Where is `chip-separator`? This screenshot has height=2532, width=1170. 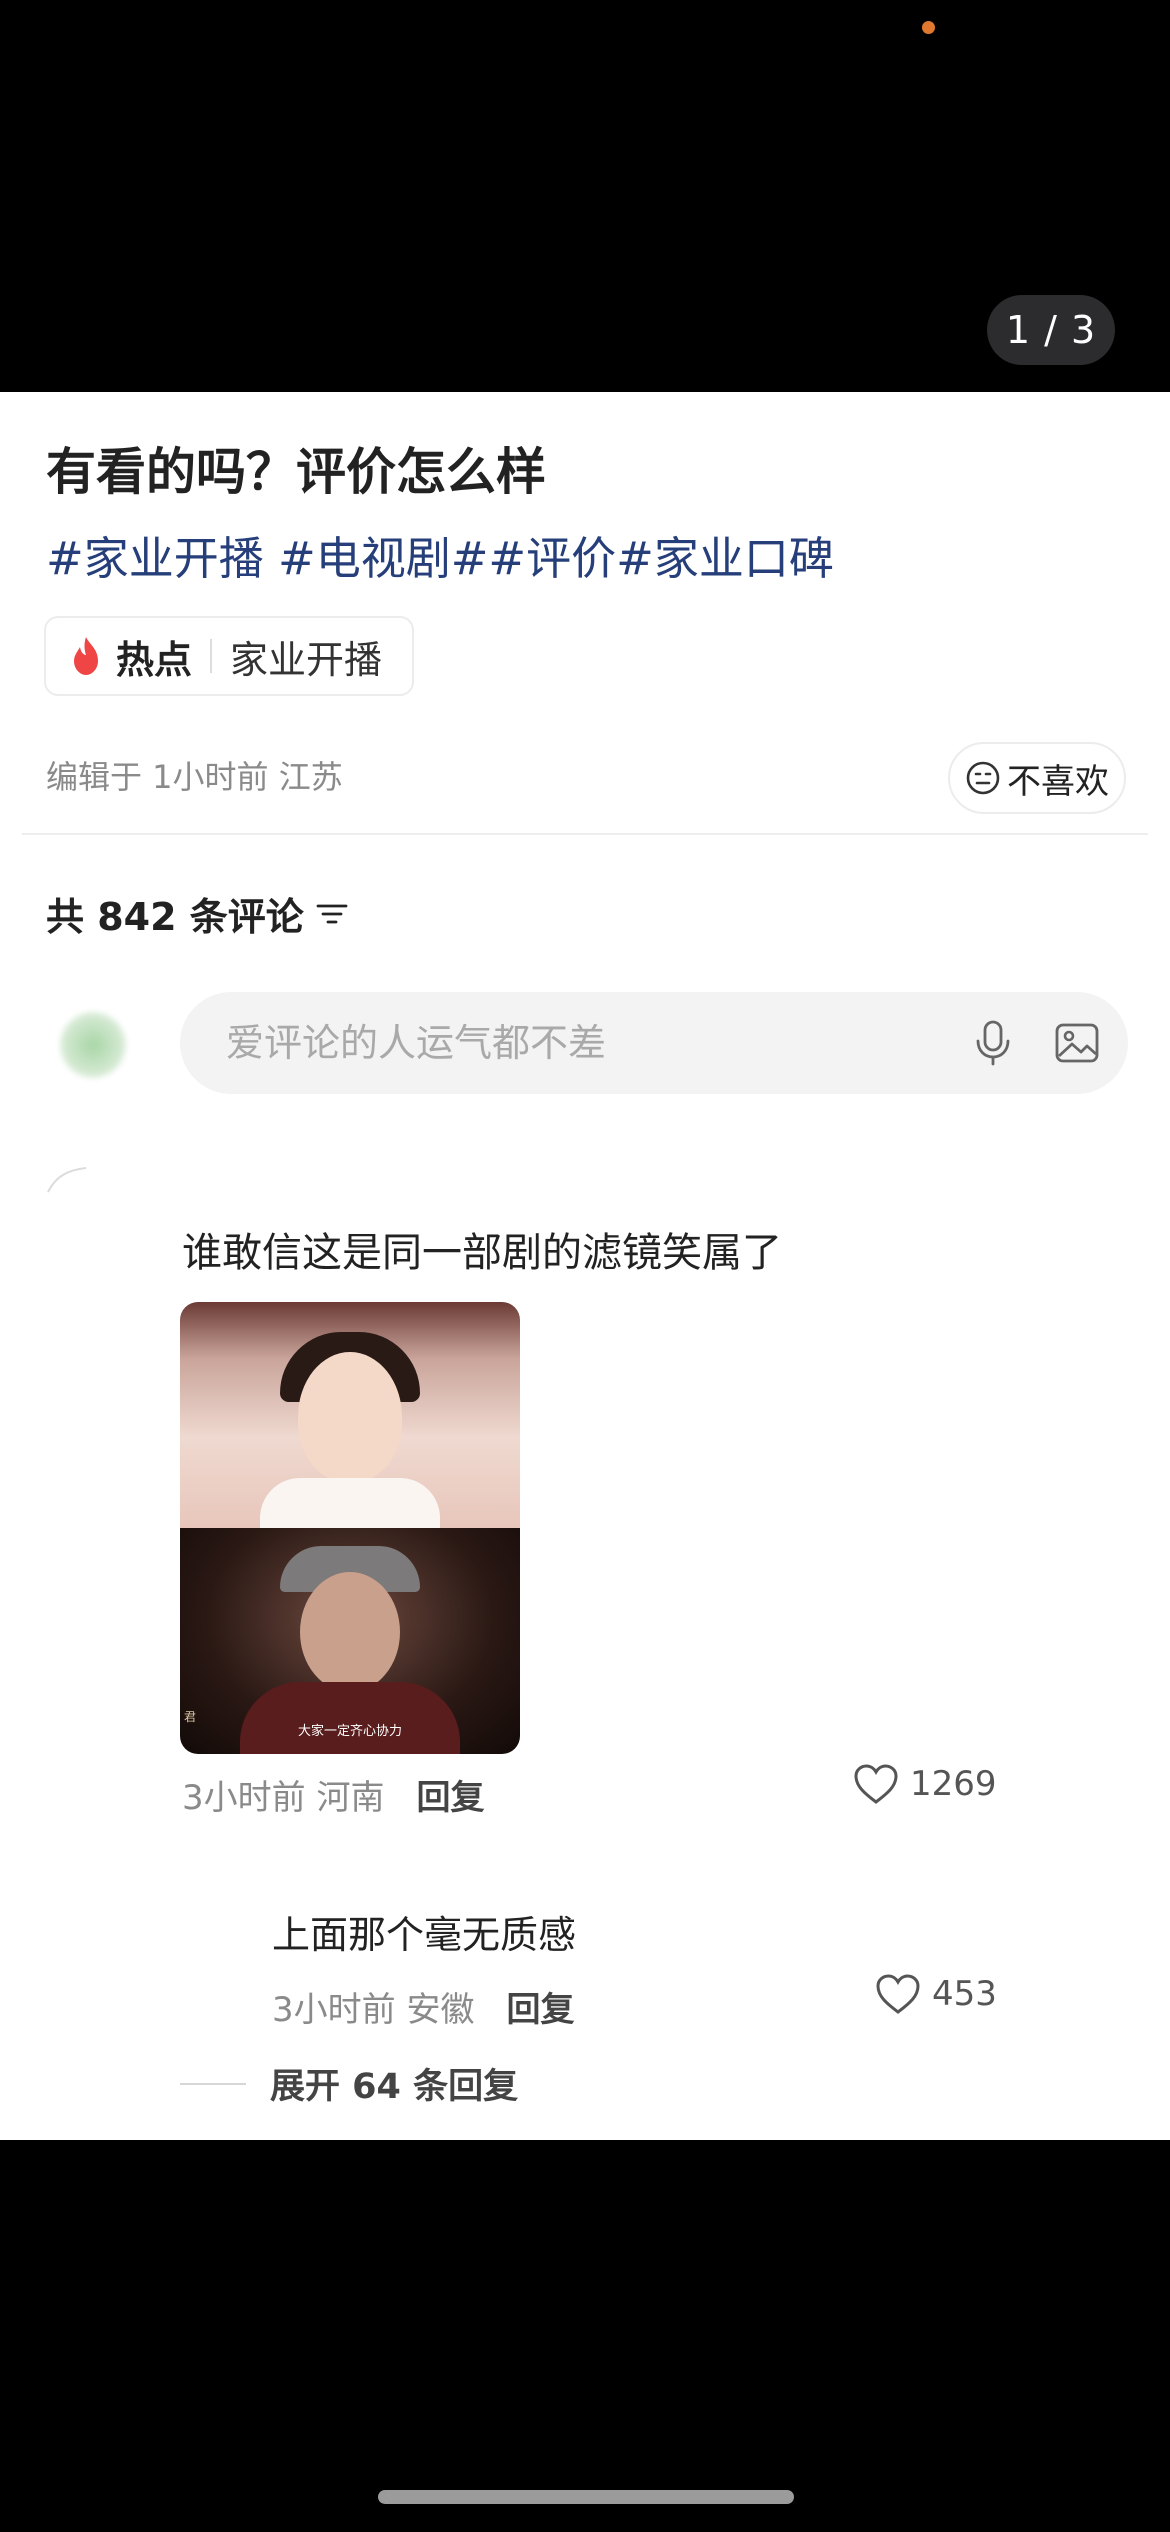
chip-separator is located at coordinates (211, 656).